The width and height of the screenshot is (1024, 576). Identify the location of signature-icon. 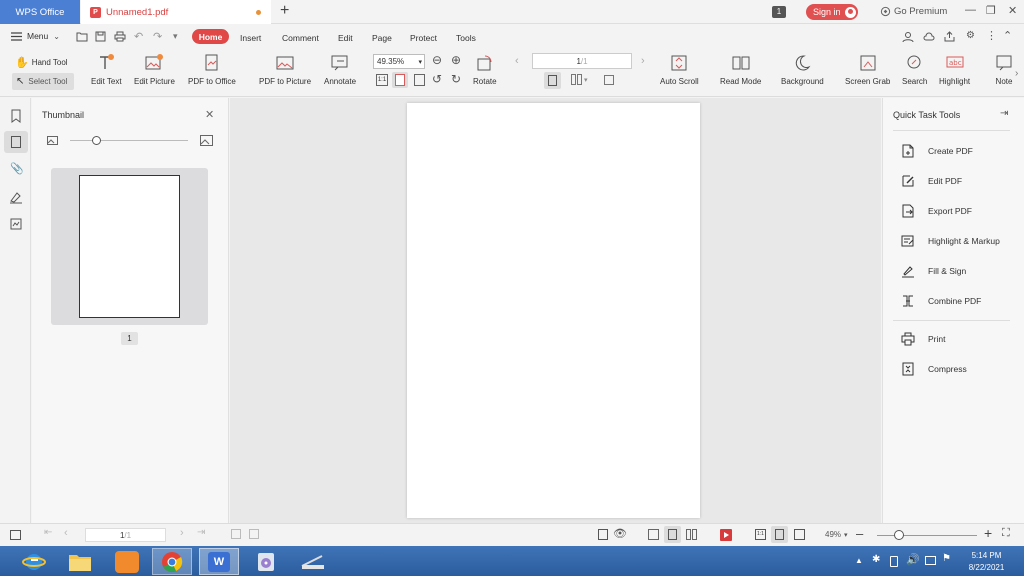
(16, 197).